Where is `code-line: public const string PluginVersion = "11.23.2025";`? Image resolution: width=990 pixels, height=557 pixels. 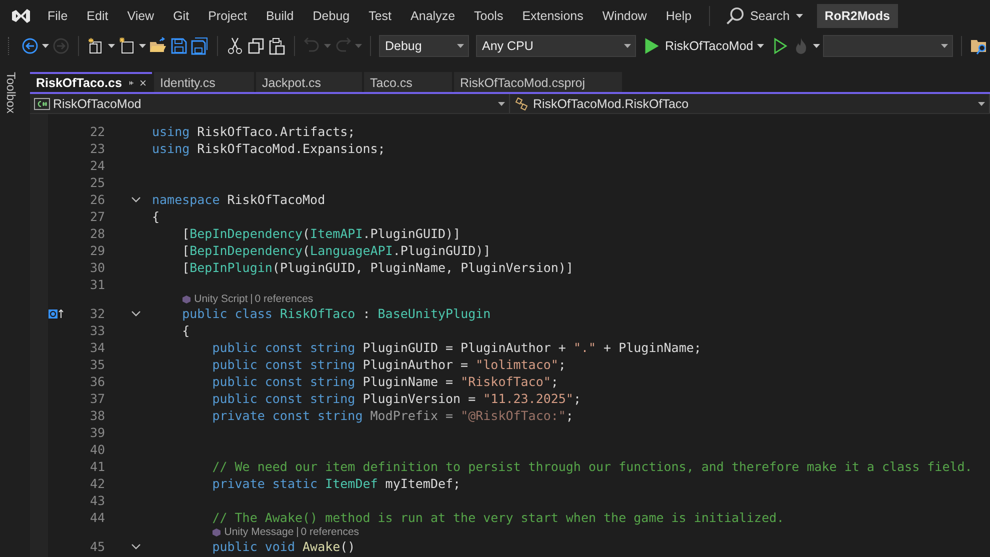 code-line: public const string PluginVersion = "11.23.2025"; is located at coordinates (396, 398).